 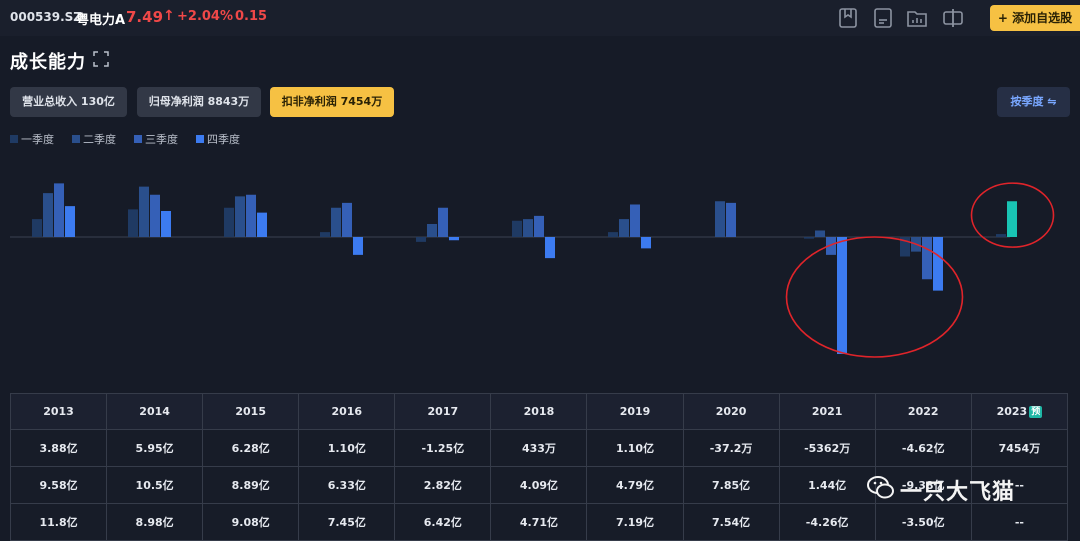 I want to click on expand-icon, so click(x=101, y=59).